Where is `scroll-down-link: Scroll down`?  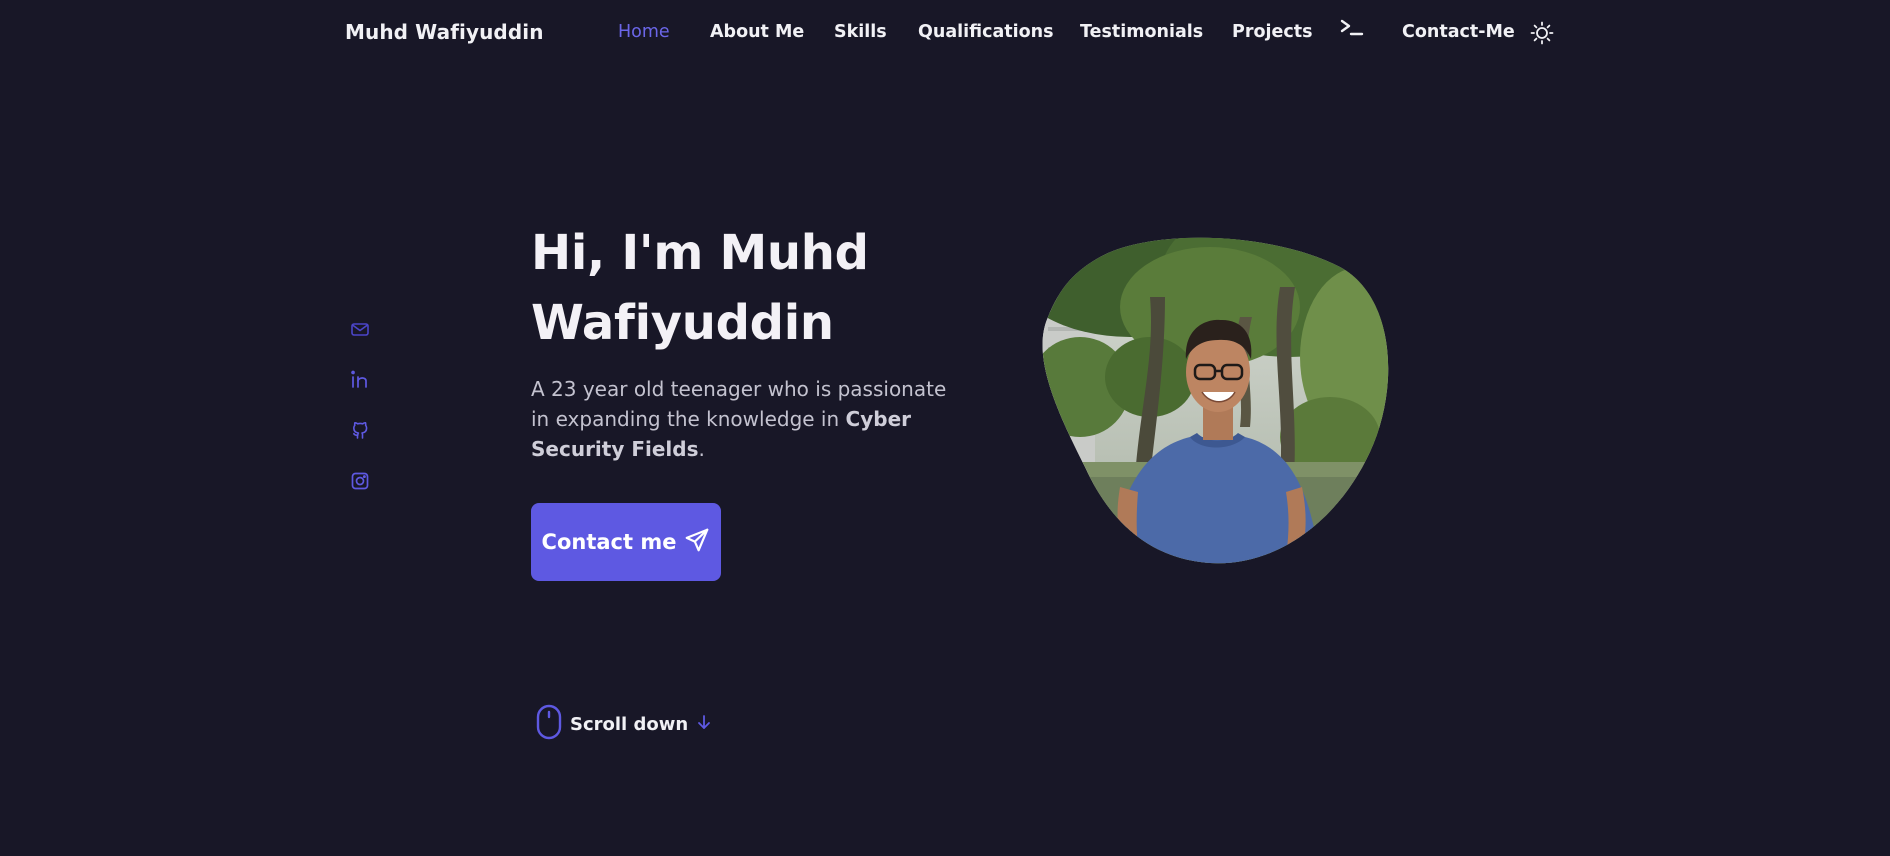 scroll-down-link: Scroll down is located at coordinates (624, 724).